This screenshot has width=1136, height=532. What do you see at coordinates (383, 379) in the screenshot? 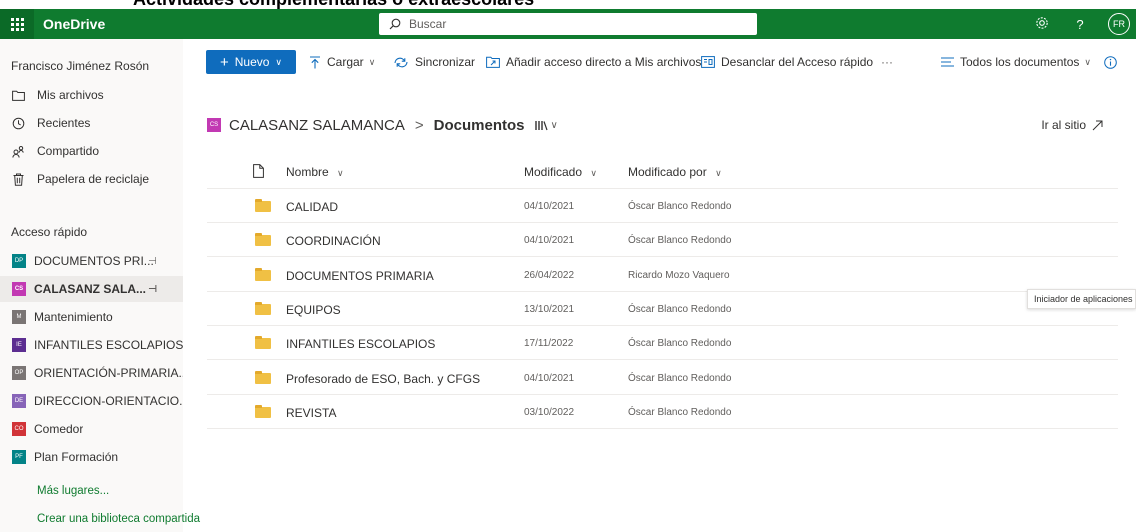
I see `file-name: Profesorado de ESO, Bach. y CFGS` at bounding box center [383, 379].